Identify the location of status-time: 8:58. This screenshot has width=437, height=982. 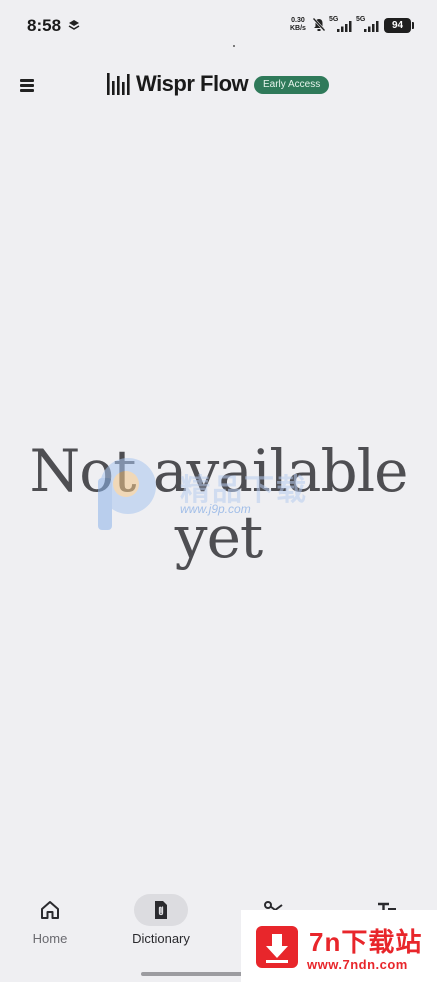
(44, 25).